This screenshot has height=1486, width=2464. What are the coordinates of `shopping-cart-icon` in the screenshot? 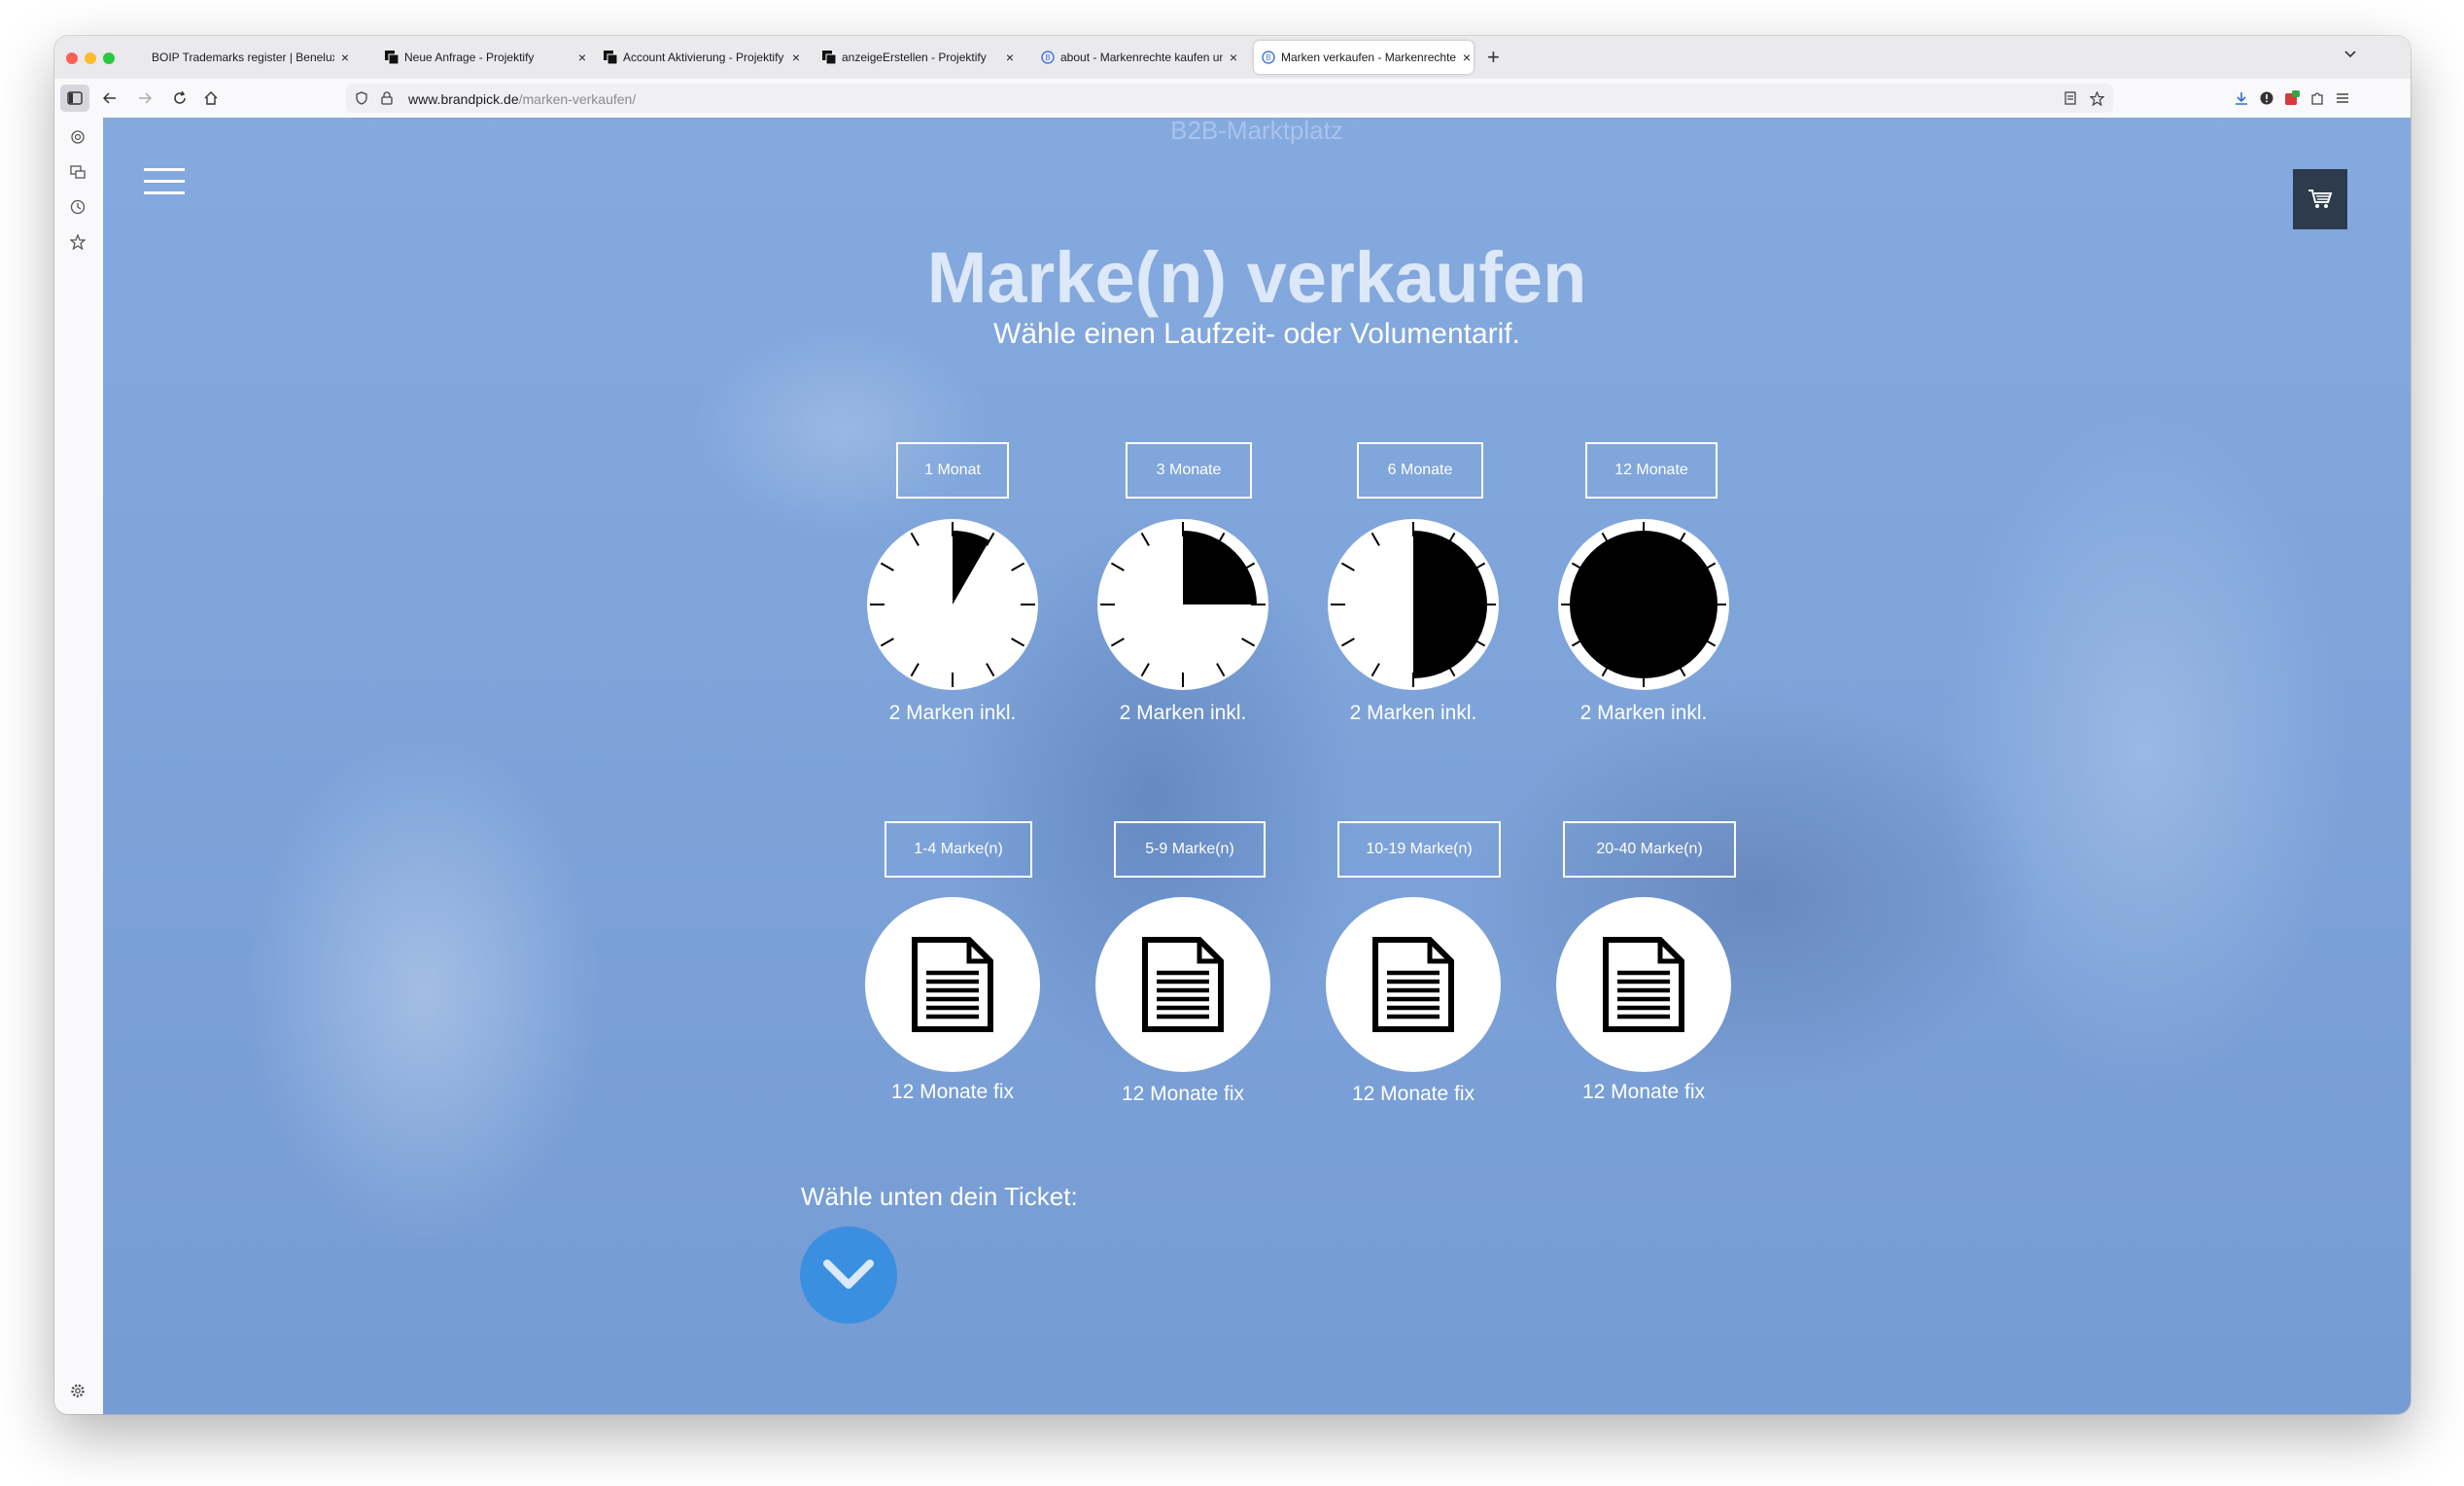 It's located at (2320, 199).